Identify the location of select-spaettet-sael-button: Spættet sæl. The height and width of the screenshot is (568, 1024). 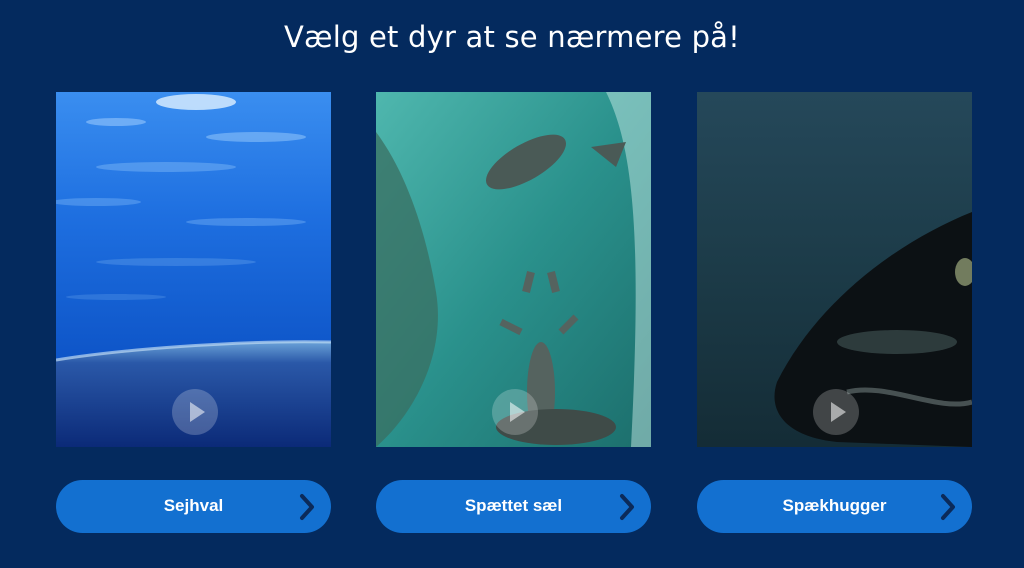
(513, 506).